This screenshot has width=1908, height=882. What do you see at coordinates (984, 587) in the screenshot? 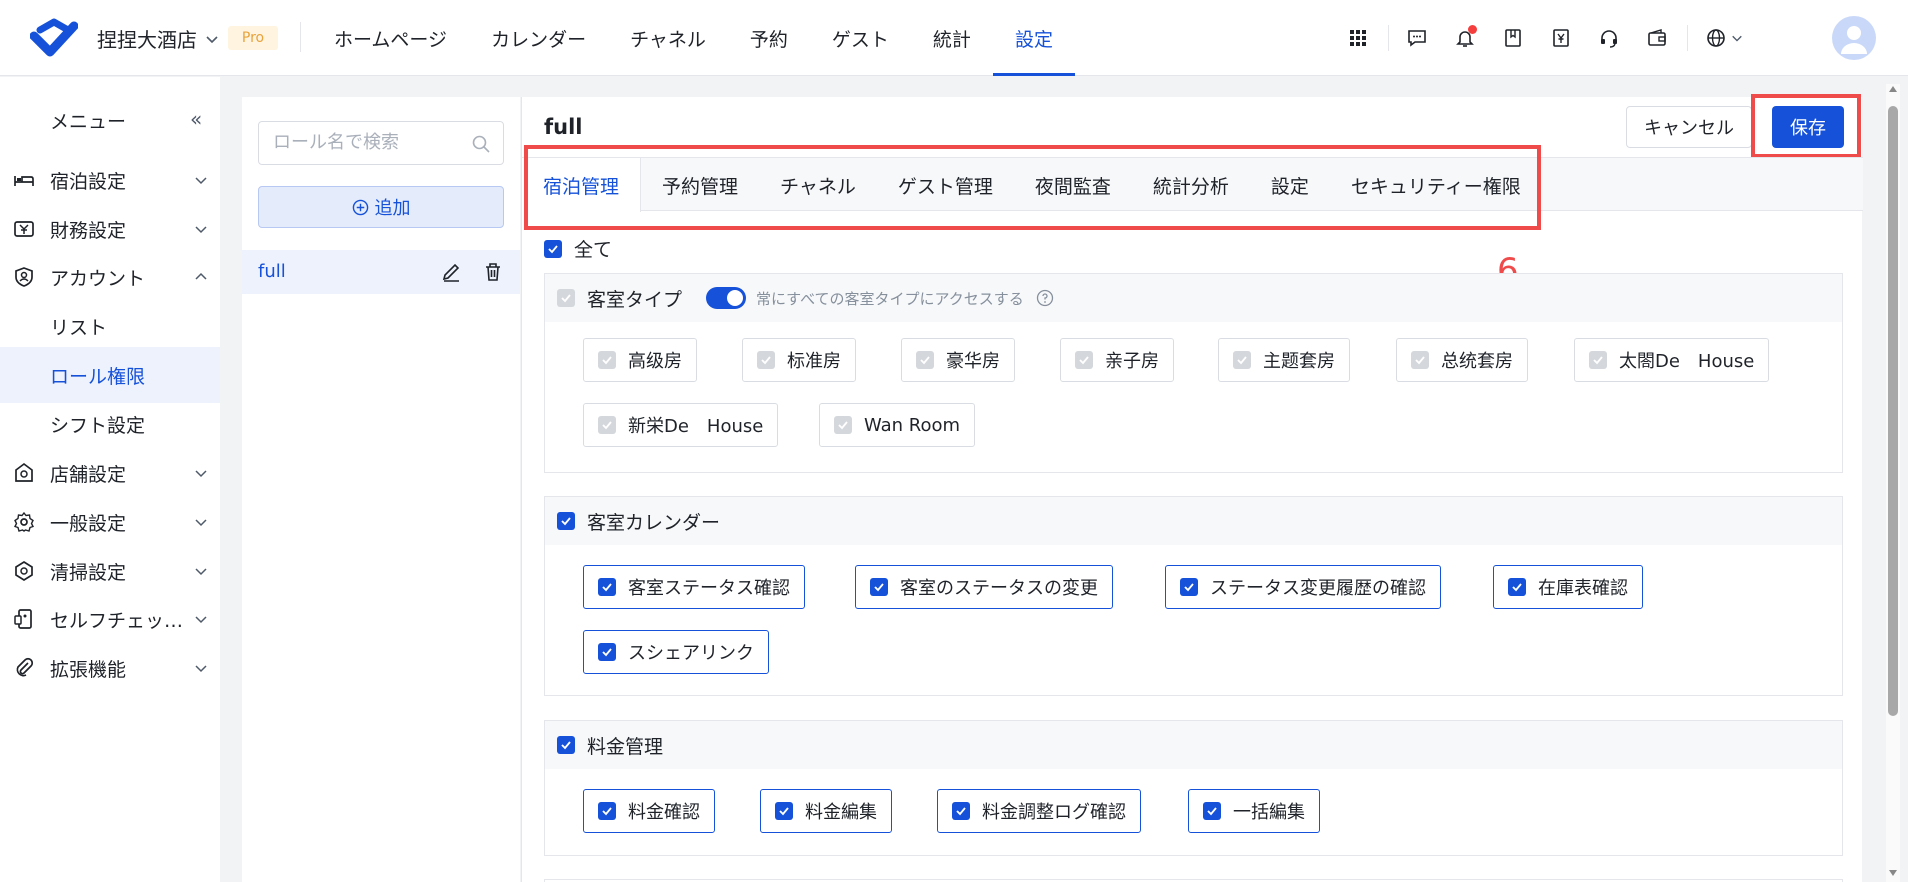
I see `permission-item: 客室のステータスの変更` at bounding box center [984, 587].